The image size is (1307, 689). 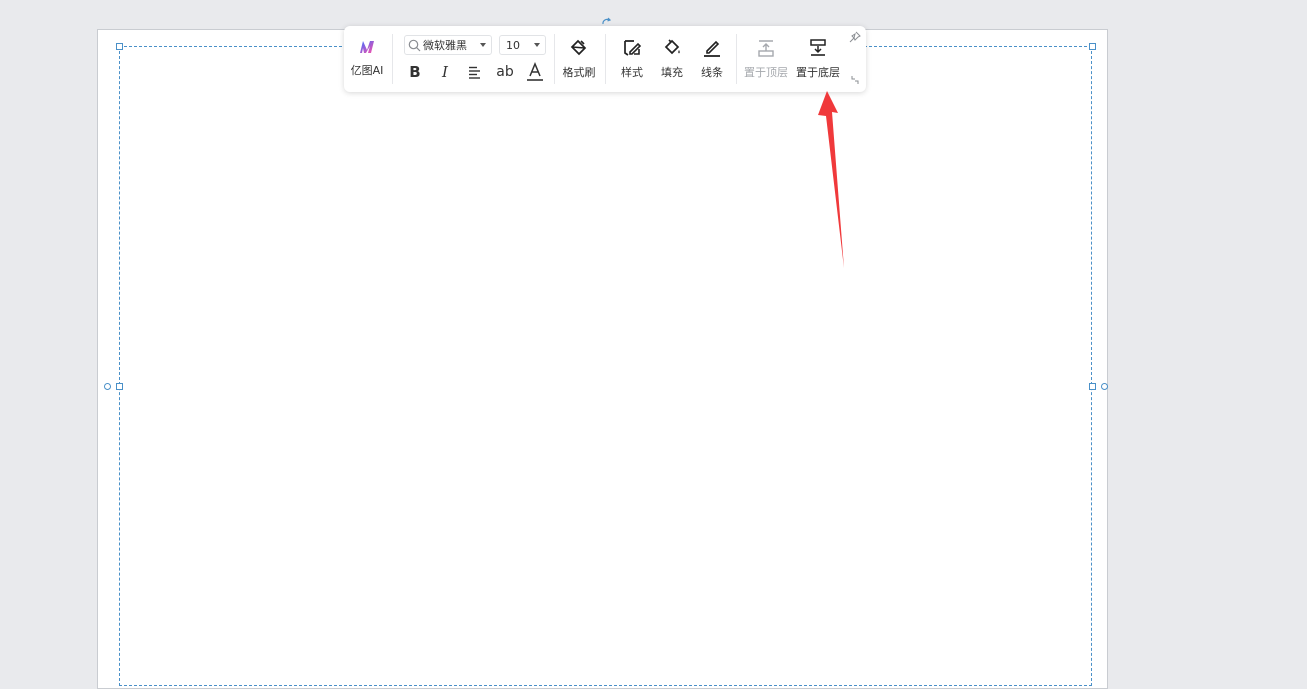 I want to click on font-color-icon, so click(x=535, y=71).